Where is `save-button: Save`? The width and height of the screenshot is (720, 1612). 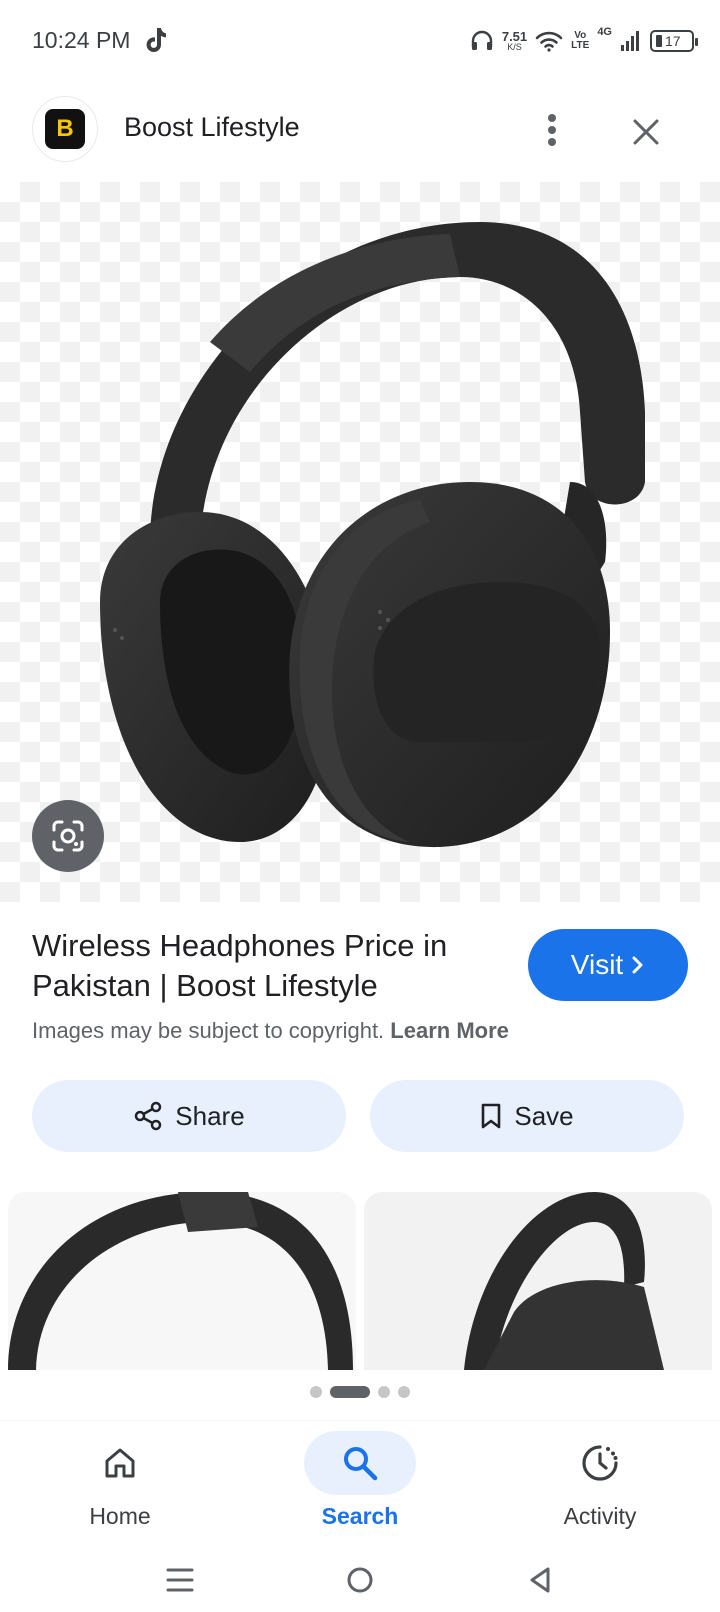 save-button: Save is located at coordinates (527, 1116).